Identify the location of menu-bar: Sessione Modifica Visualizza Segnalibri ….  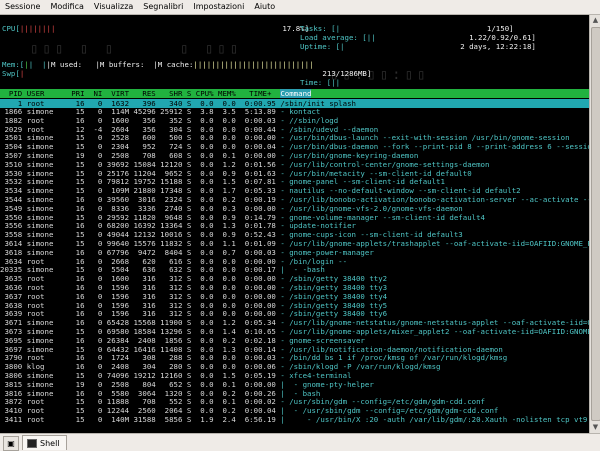
(300, 7).